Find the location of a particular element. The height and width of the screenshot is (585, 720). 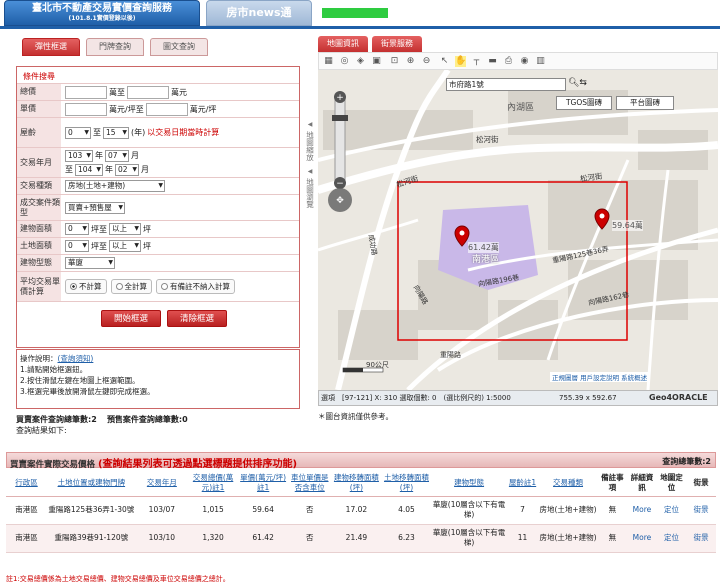

zoom-area-icon: ⊡ is located at coordinates (394, 61).